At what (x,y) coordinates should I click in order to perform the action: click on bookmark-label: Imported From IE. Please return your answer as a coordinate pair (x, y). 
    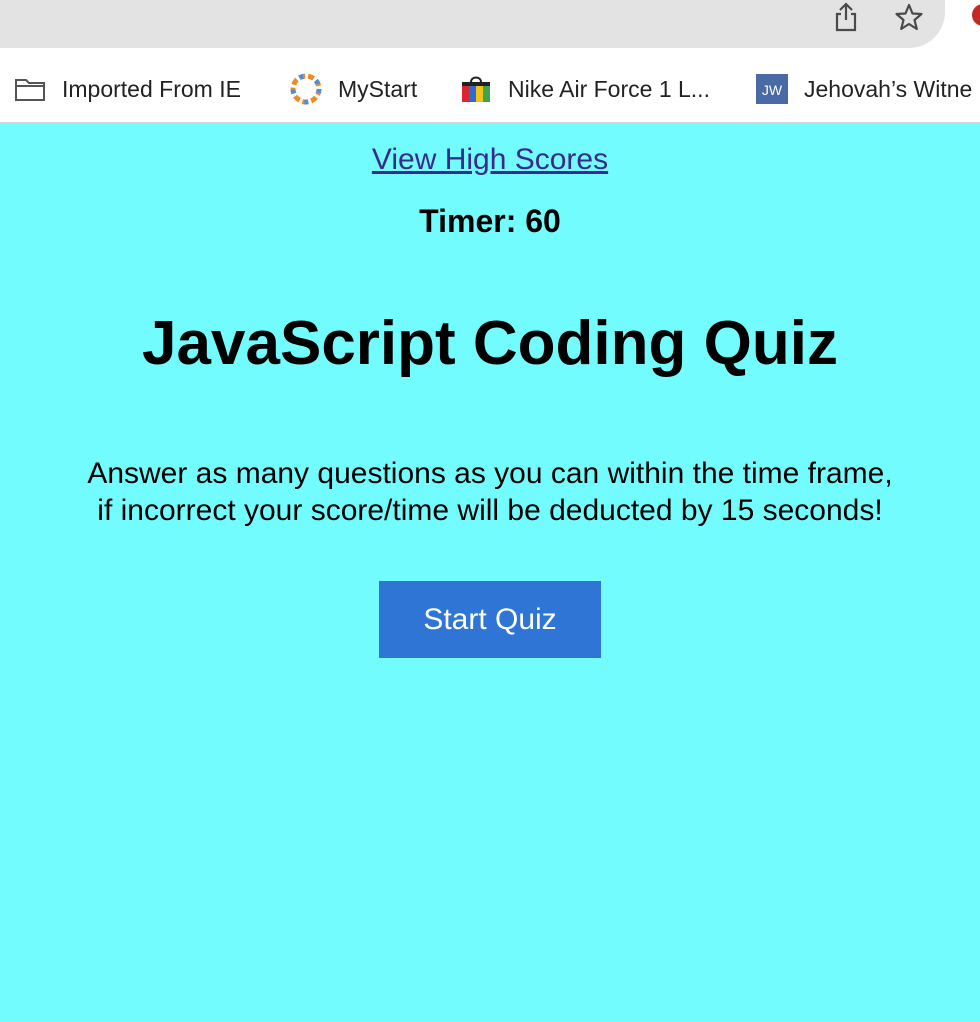
    Looking at the image, I should click on (151, 88).